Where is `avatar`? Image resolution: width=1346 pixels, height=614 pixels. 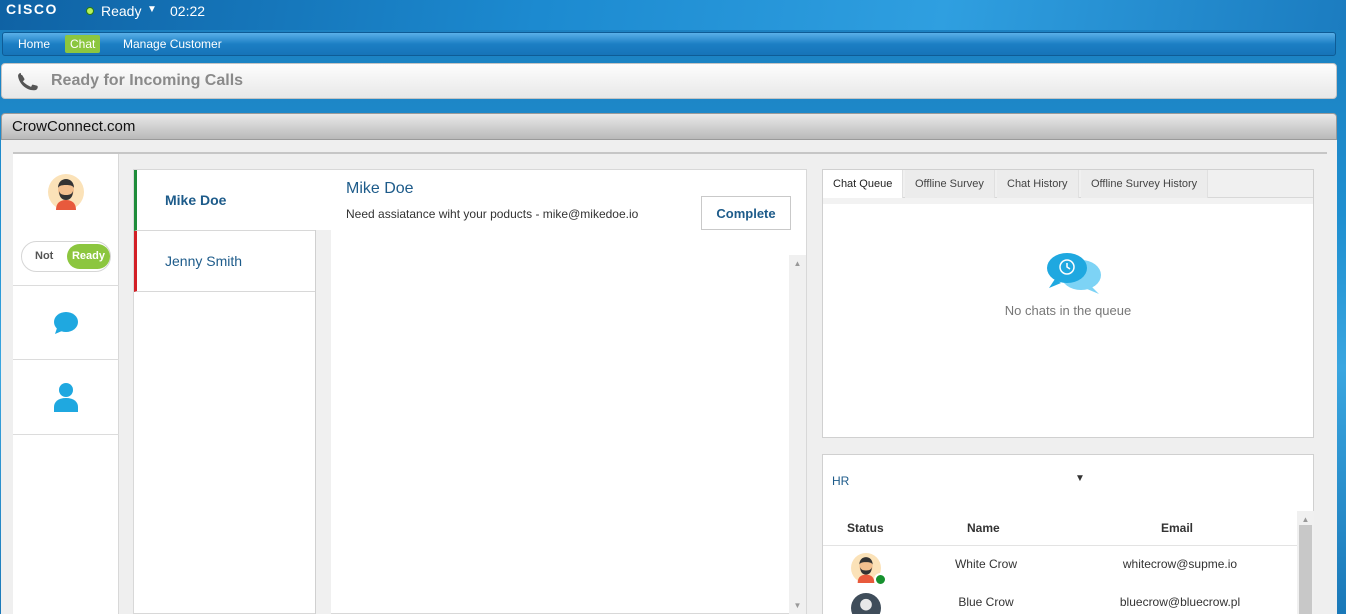
avatar is located at coordinates (866, 603).